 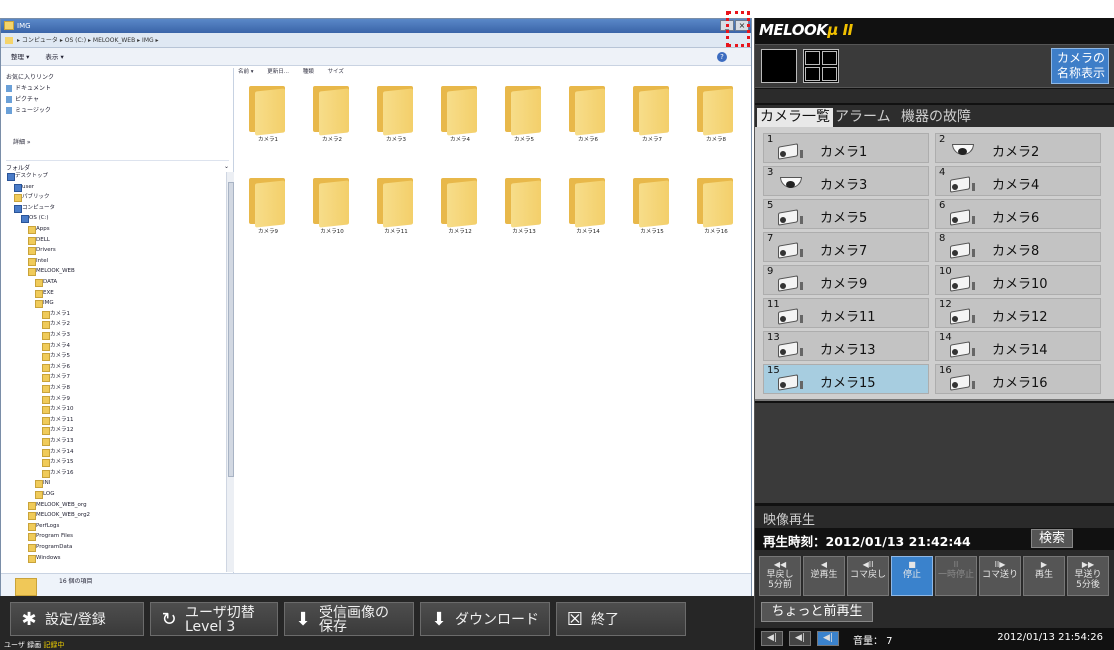 What do you see at coordinates (43, 526) in the screenshot?
I see `tree-item: PerfLogs` at bounding box center [43, 526].